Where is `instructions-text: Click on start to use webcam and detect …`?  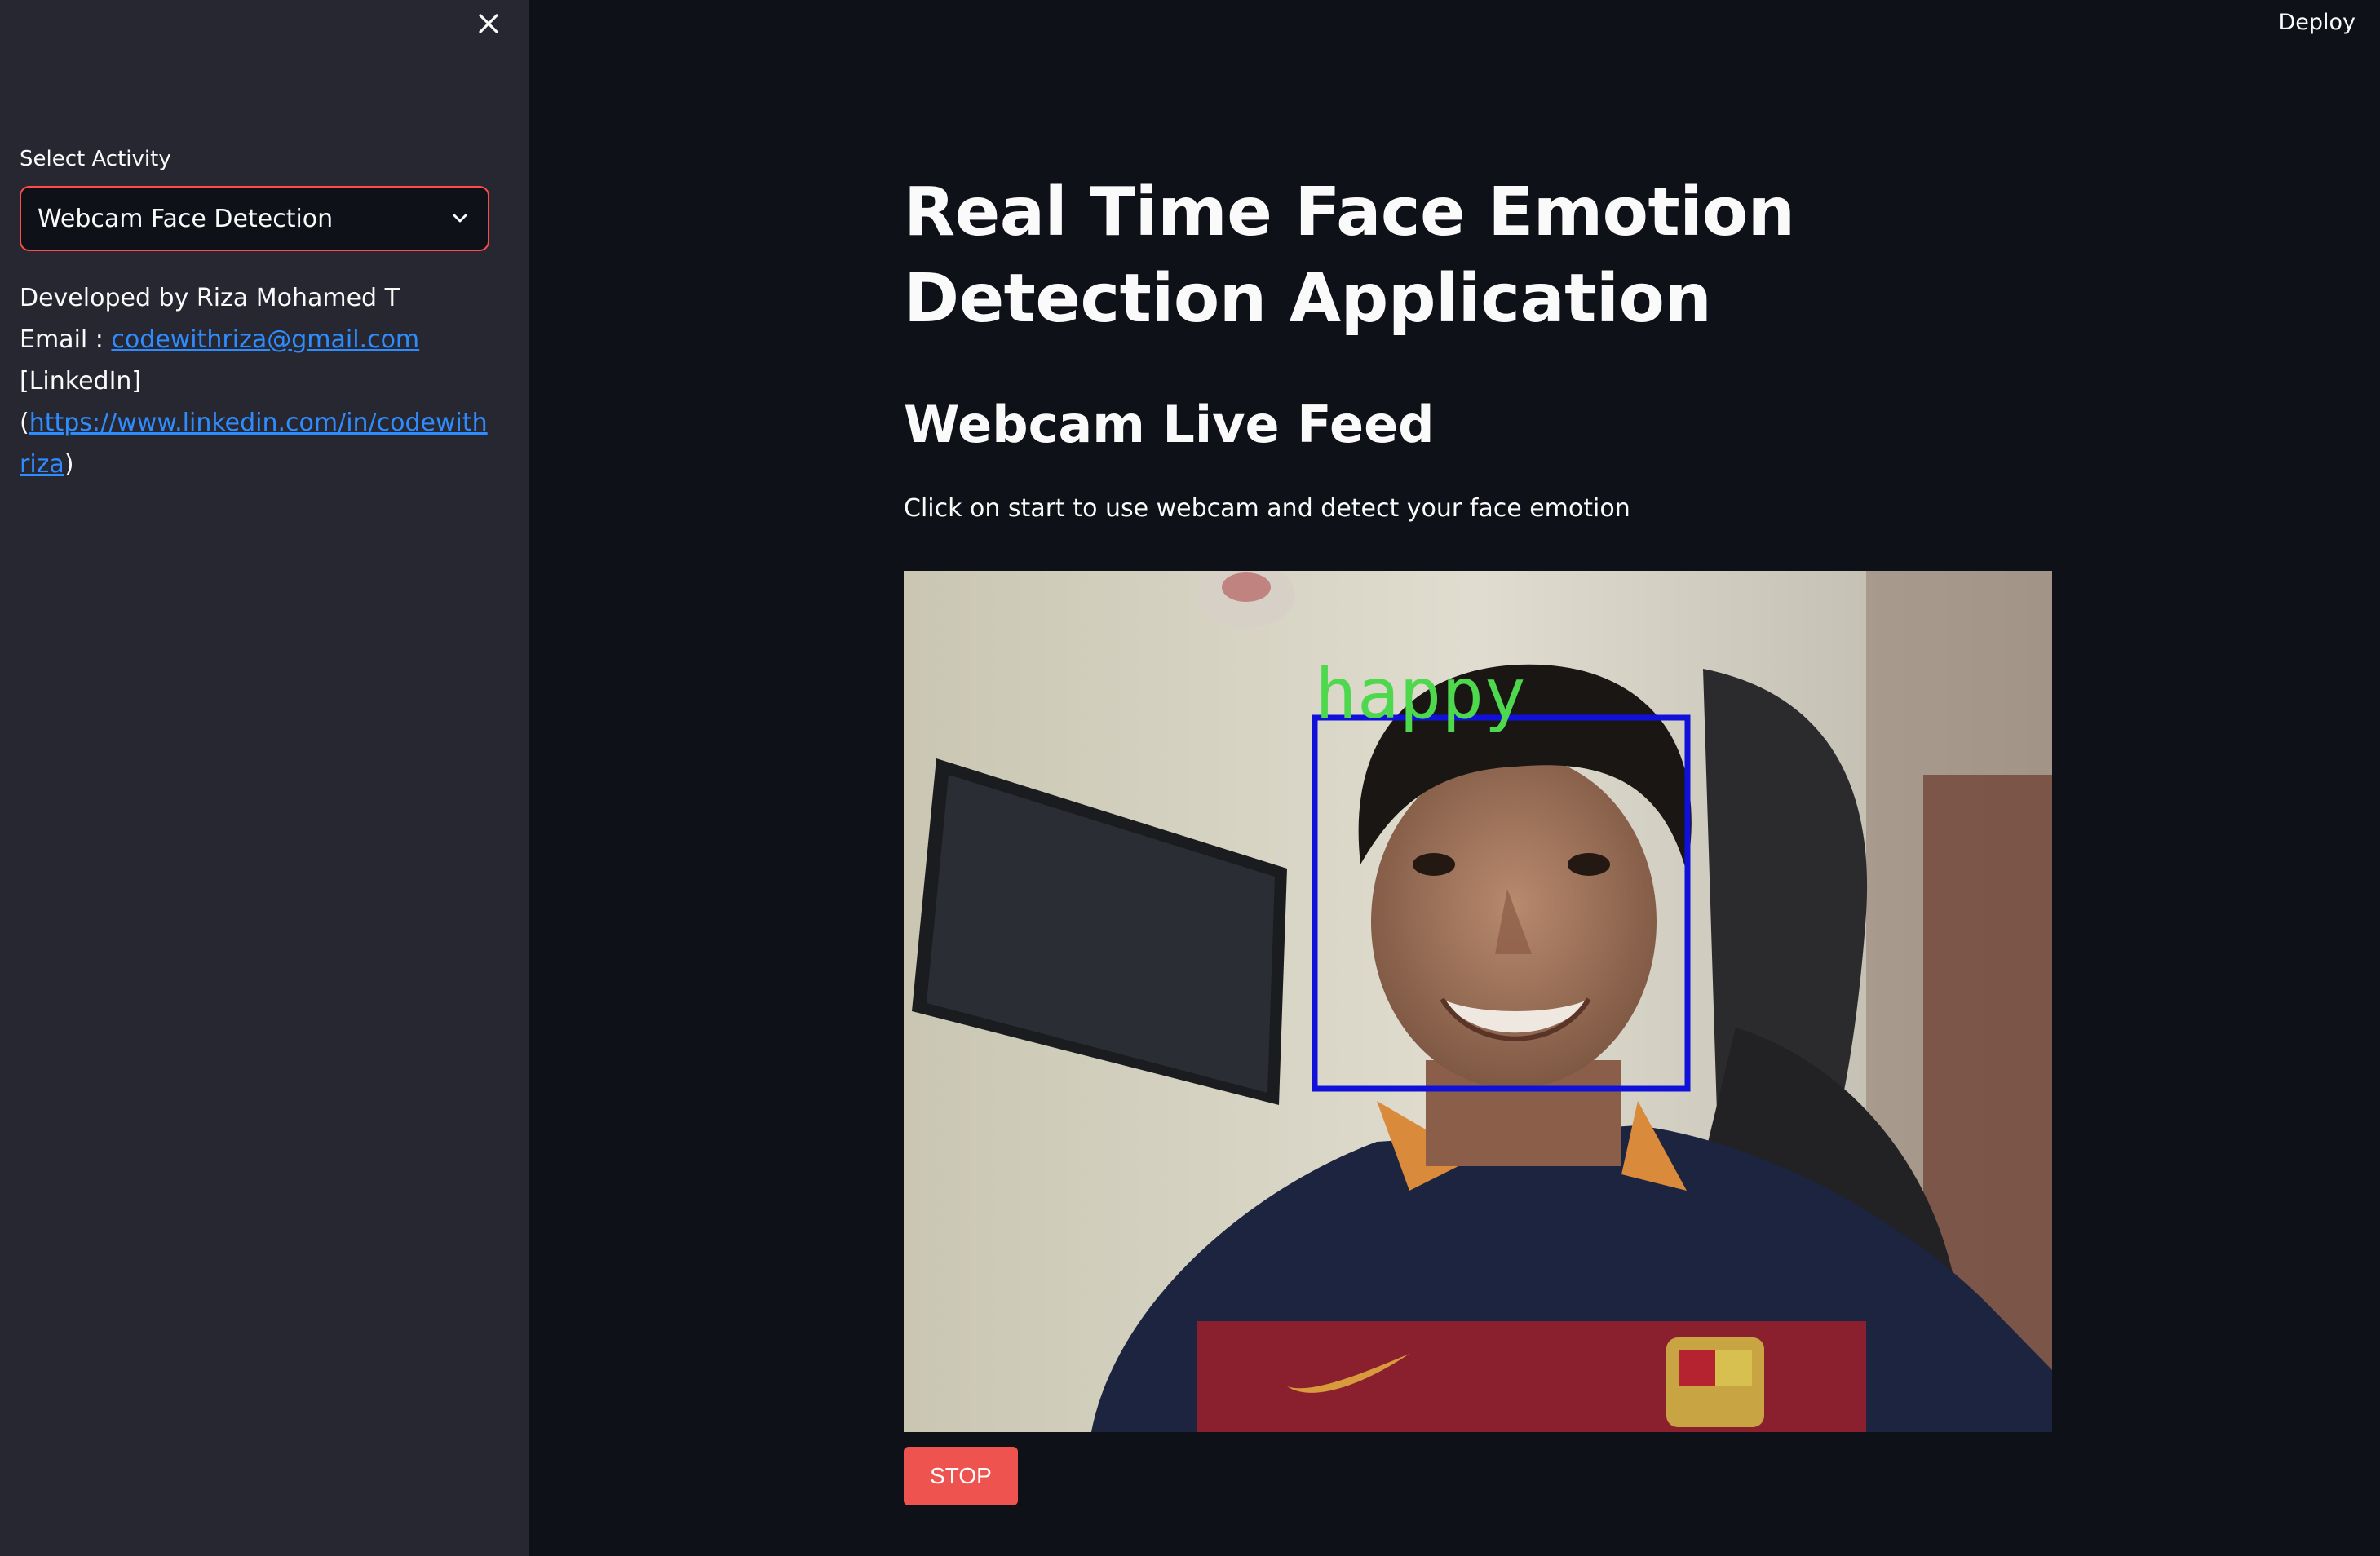 instructions-text: Click on start to use webcam and detect … is located at coordinates (1267, 508).